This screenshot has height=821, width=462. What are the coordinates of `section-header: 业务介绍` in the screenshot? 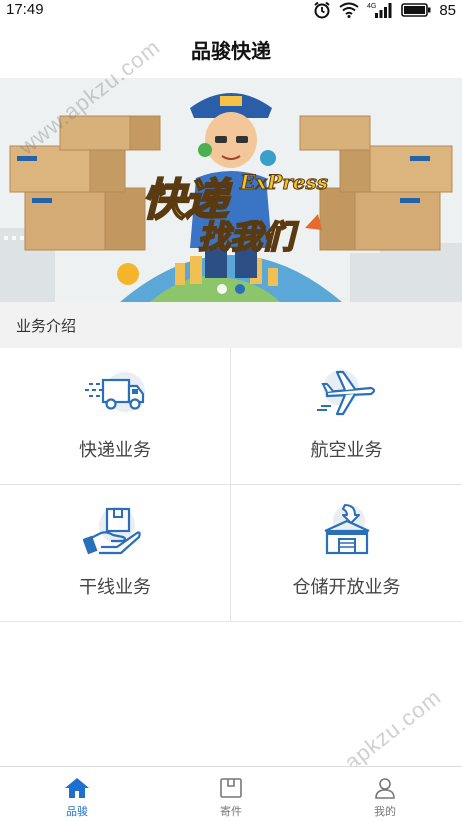 It's located at (231, 325).